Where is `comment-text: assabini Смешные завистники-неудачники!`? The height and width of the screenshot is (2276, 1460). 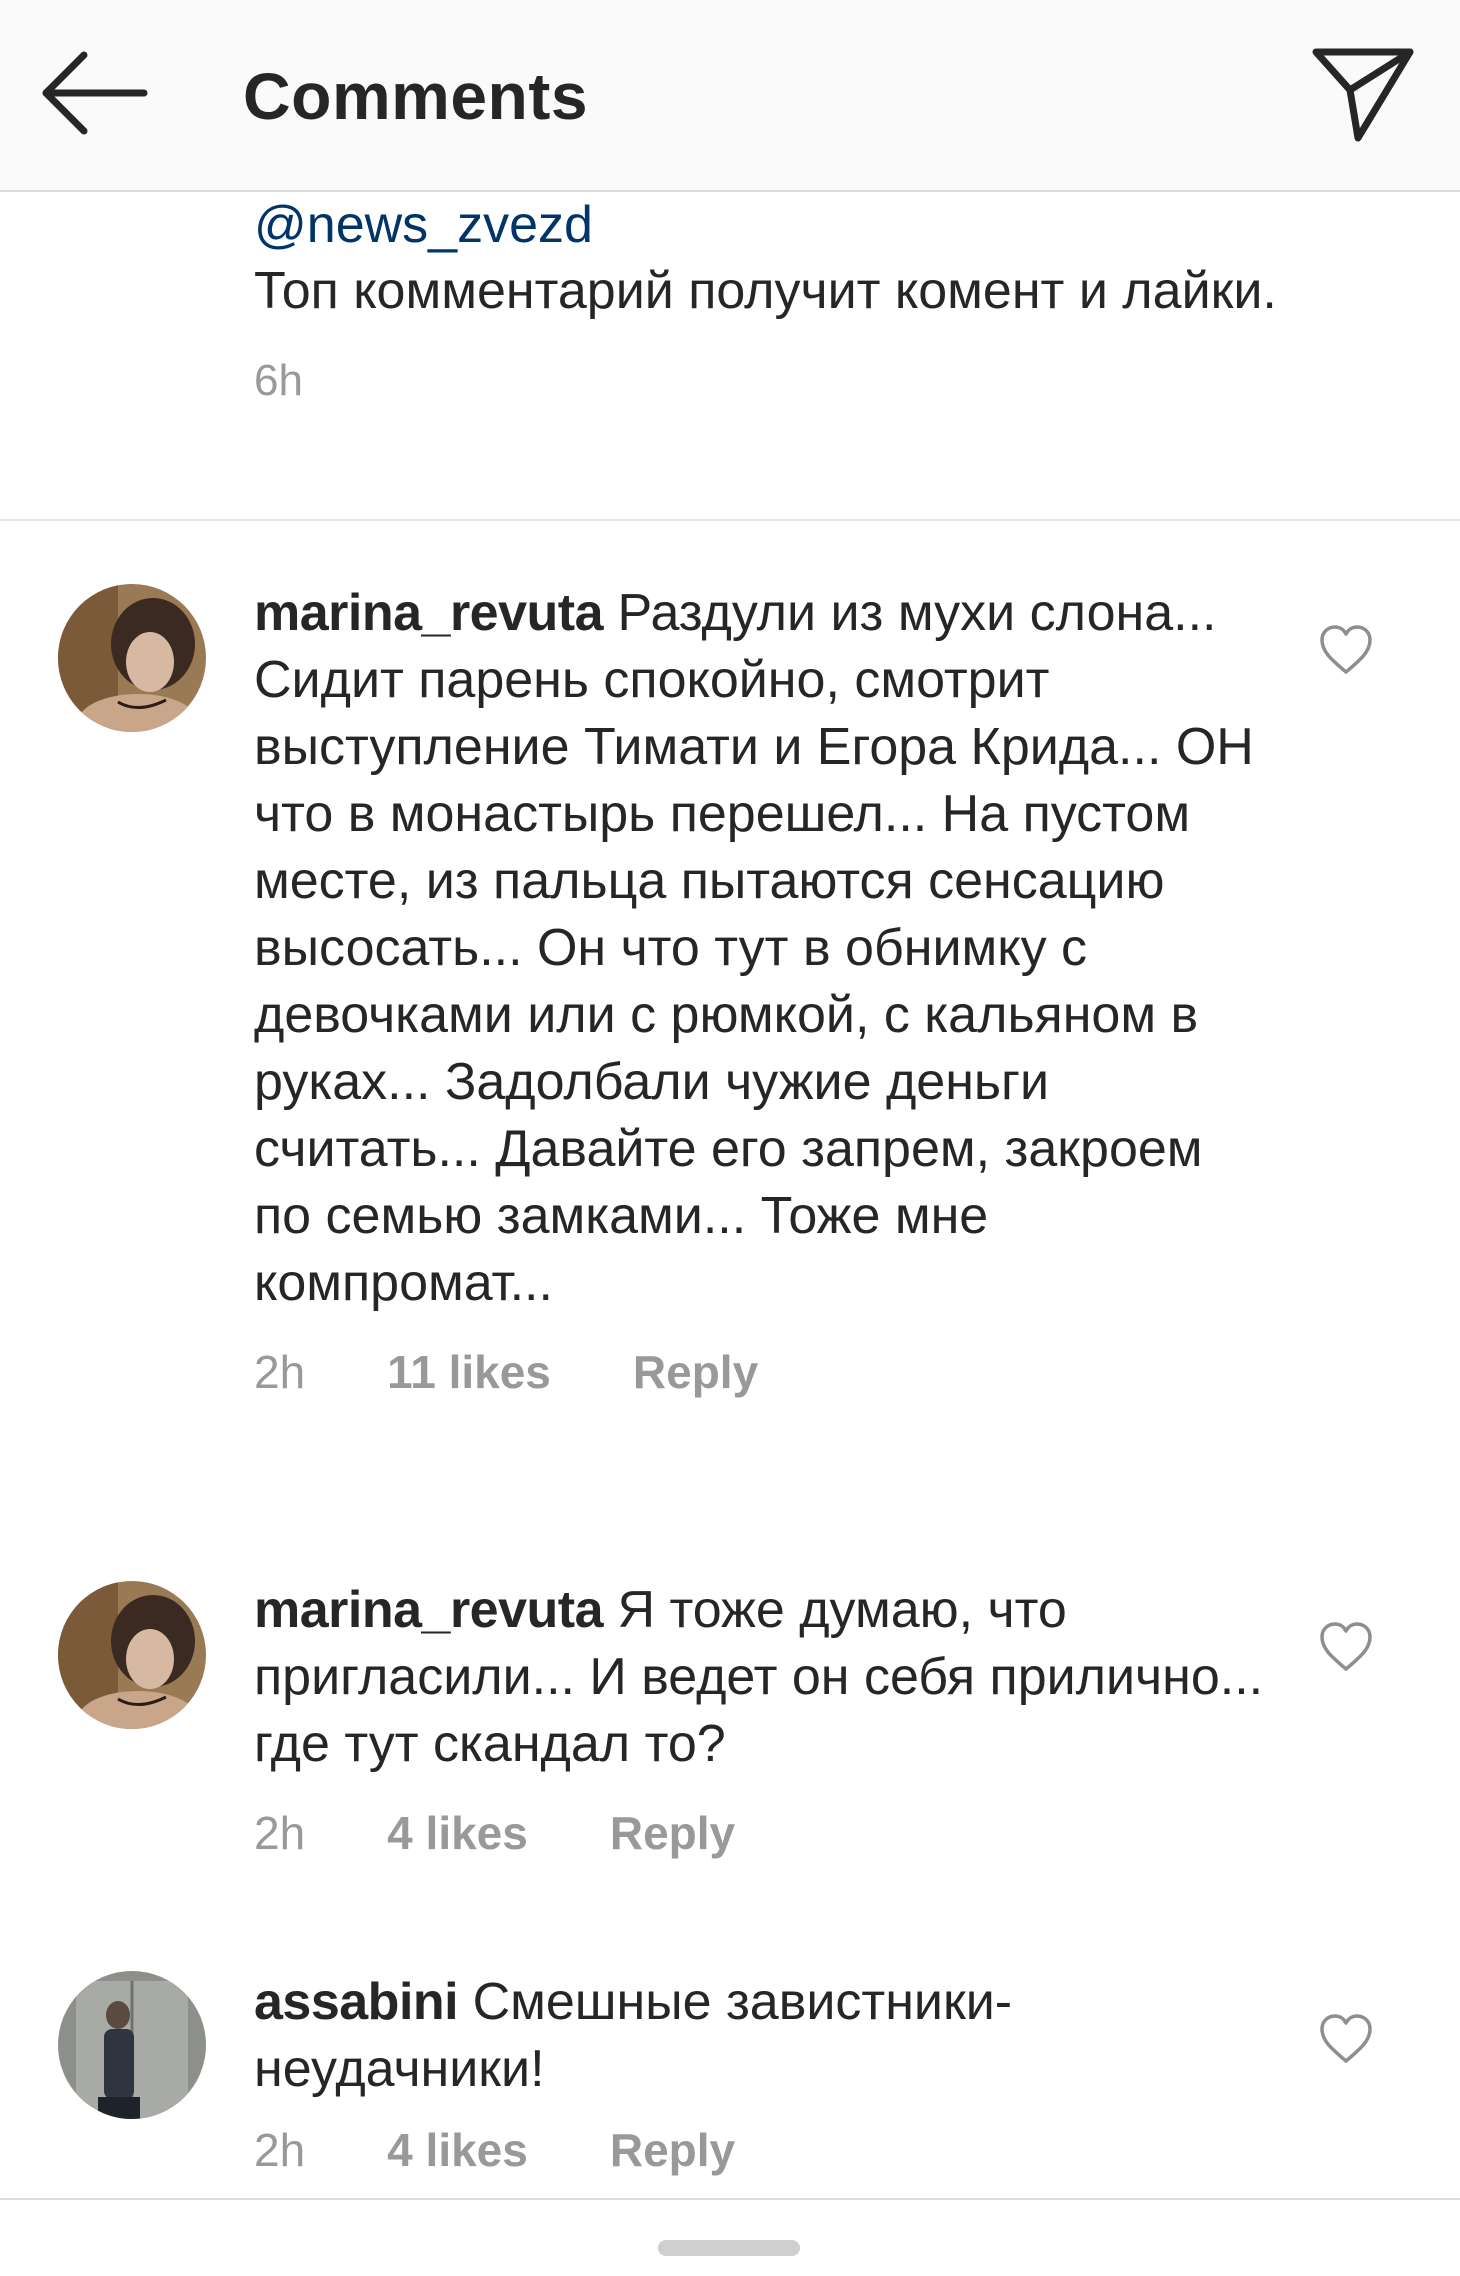 comment-text: assabini Смешные завистники-неудачники! is located at coordinates (764, 2036).